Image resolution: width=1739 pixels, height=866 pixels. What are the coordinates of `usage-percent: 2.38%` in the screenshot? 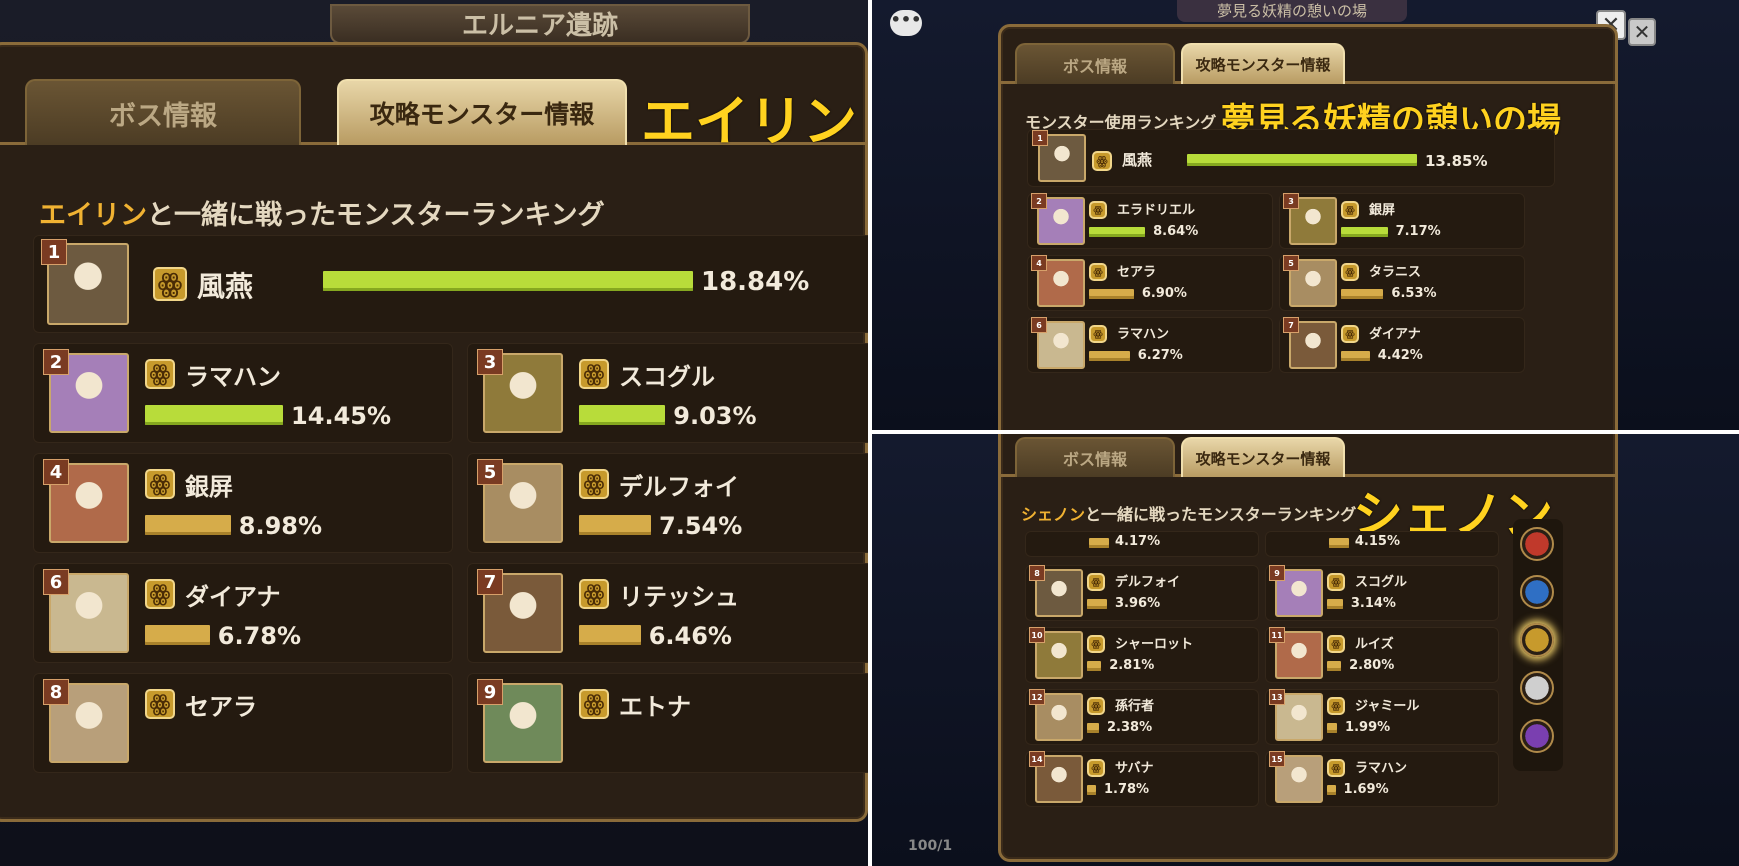 It's located at (1130, 727).